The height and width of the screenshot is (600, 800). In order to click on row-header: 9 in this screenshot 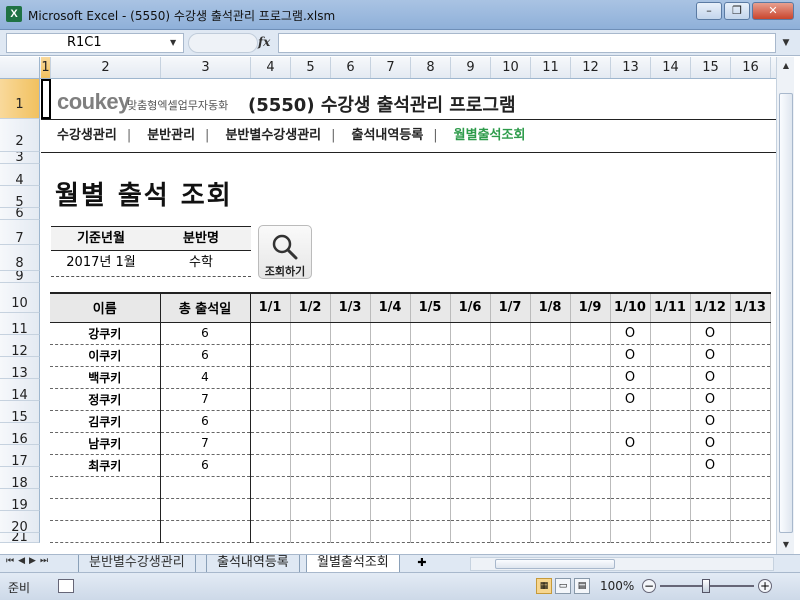, I will do `click(20, 277)`.